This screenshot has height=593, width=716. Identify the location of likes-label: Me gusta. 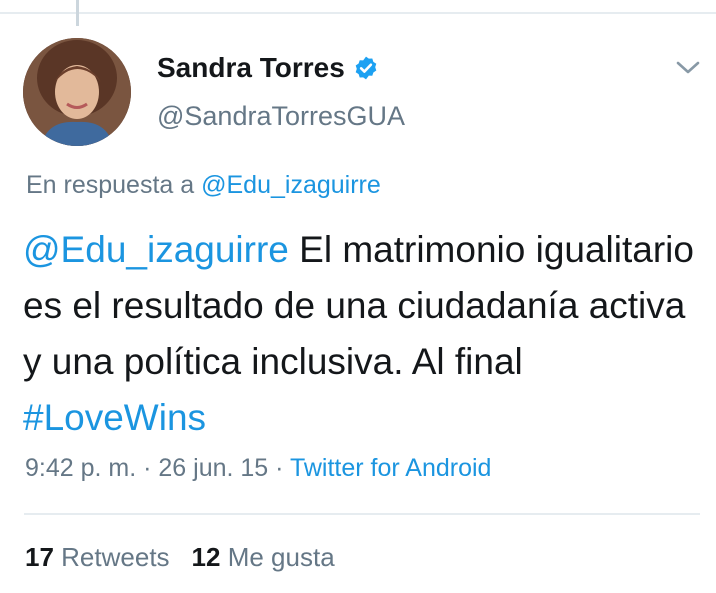
(281, 557).